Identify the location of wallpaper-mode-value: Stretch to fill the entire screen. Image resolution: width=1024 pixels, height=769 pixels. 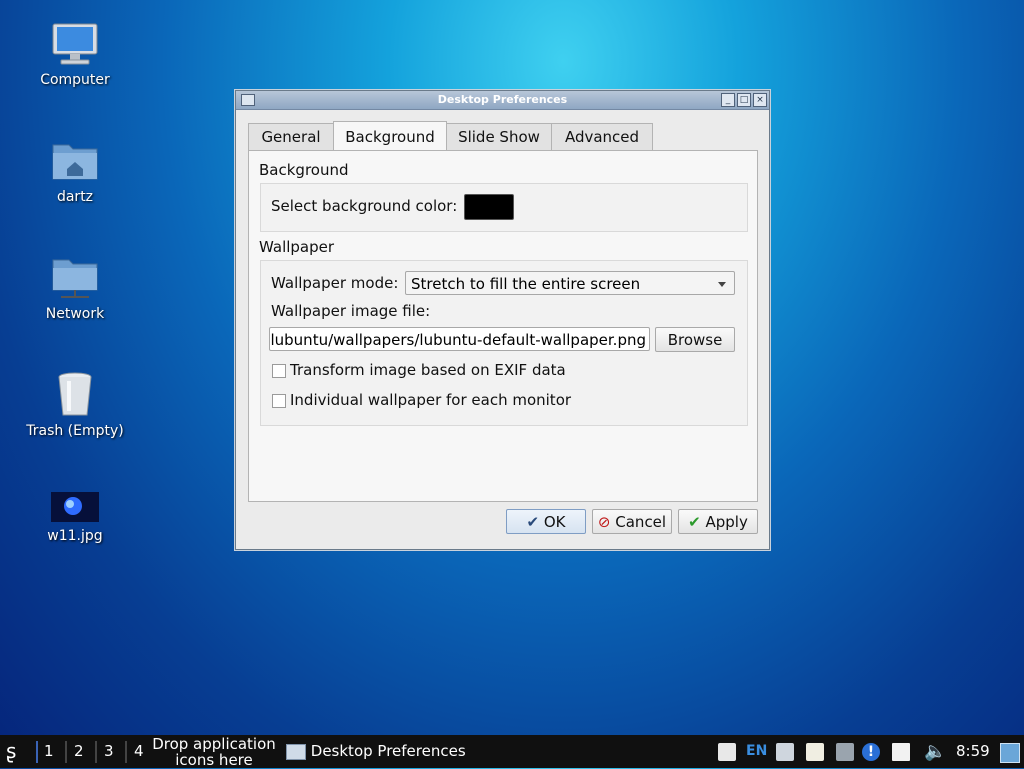
(526, 284).